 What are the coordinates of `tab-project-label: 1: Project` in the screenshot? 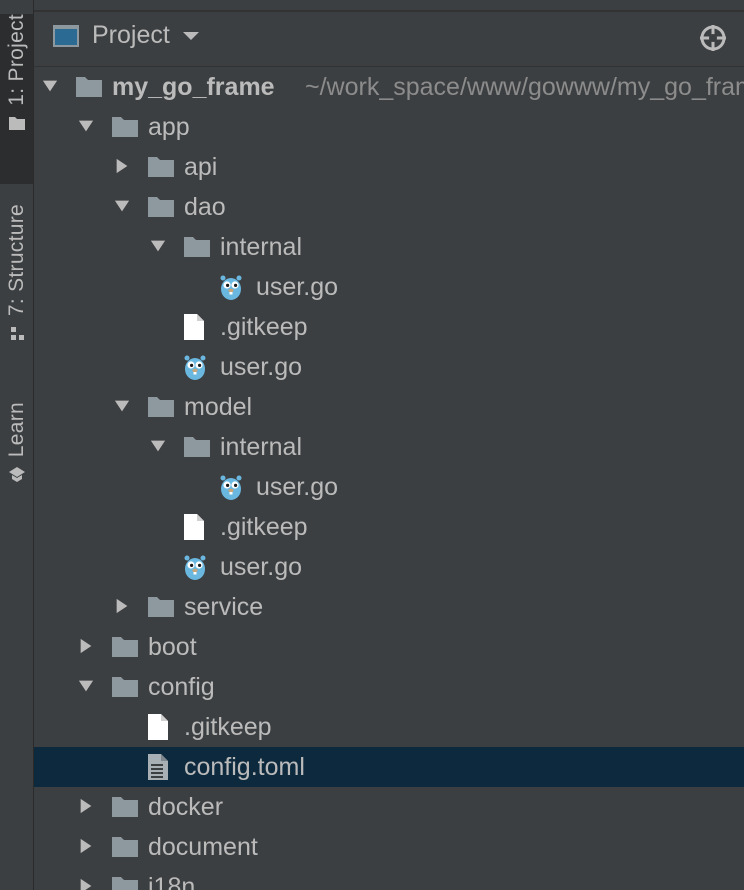 It's located at (16, 60).